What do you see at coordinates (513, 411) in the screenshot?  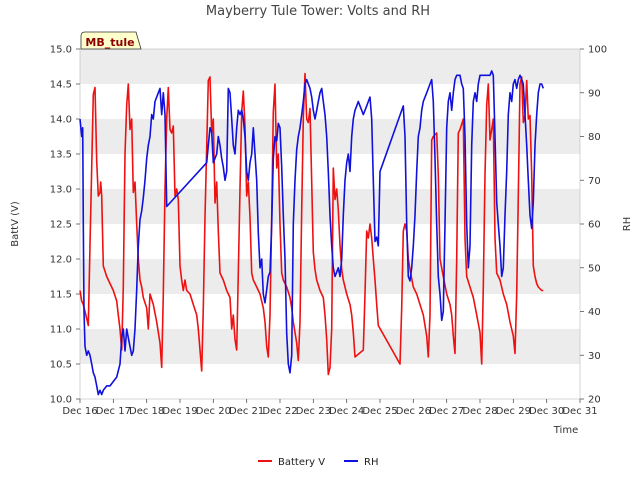 I see `x-tick-label: Dec 29` at bounding box center [513, 411].